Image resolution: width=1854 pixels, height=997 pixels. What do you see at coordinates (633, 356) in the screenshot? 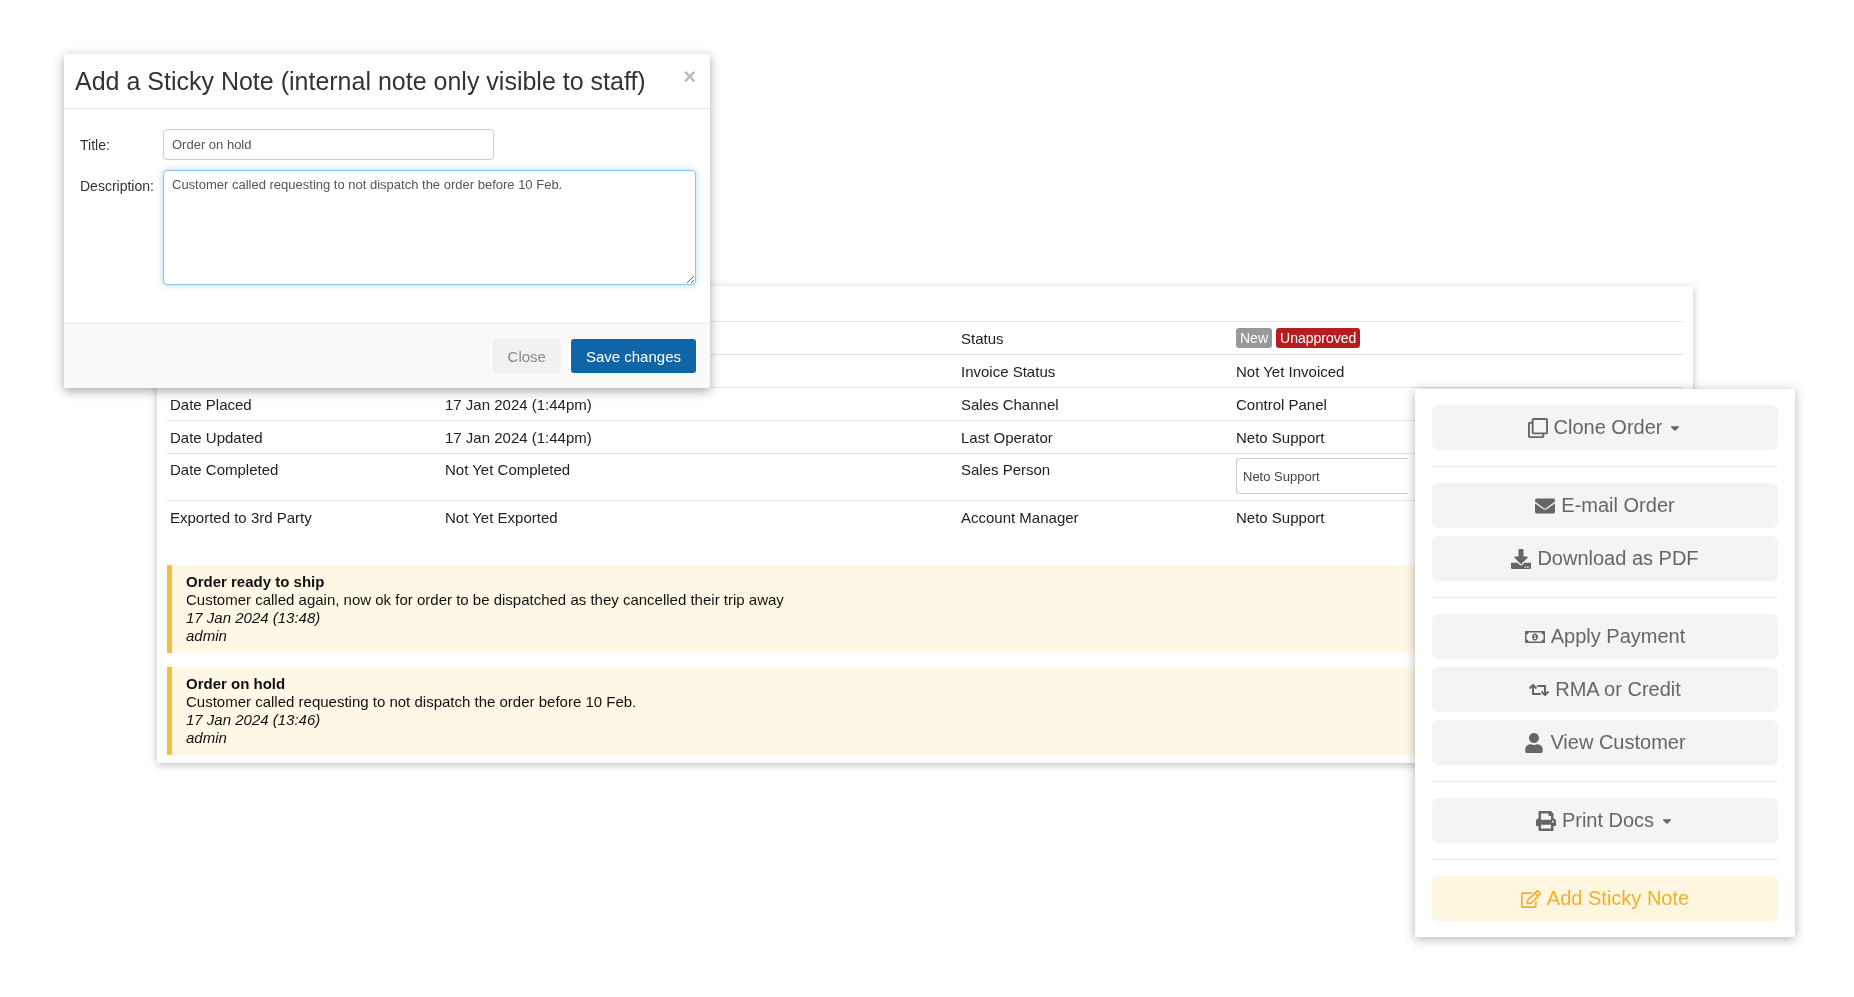
I see `save-button: Save changes` at bounding box center [633, 356].